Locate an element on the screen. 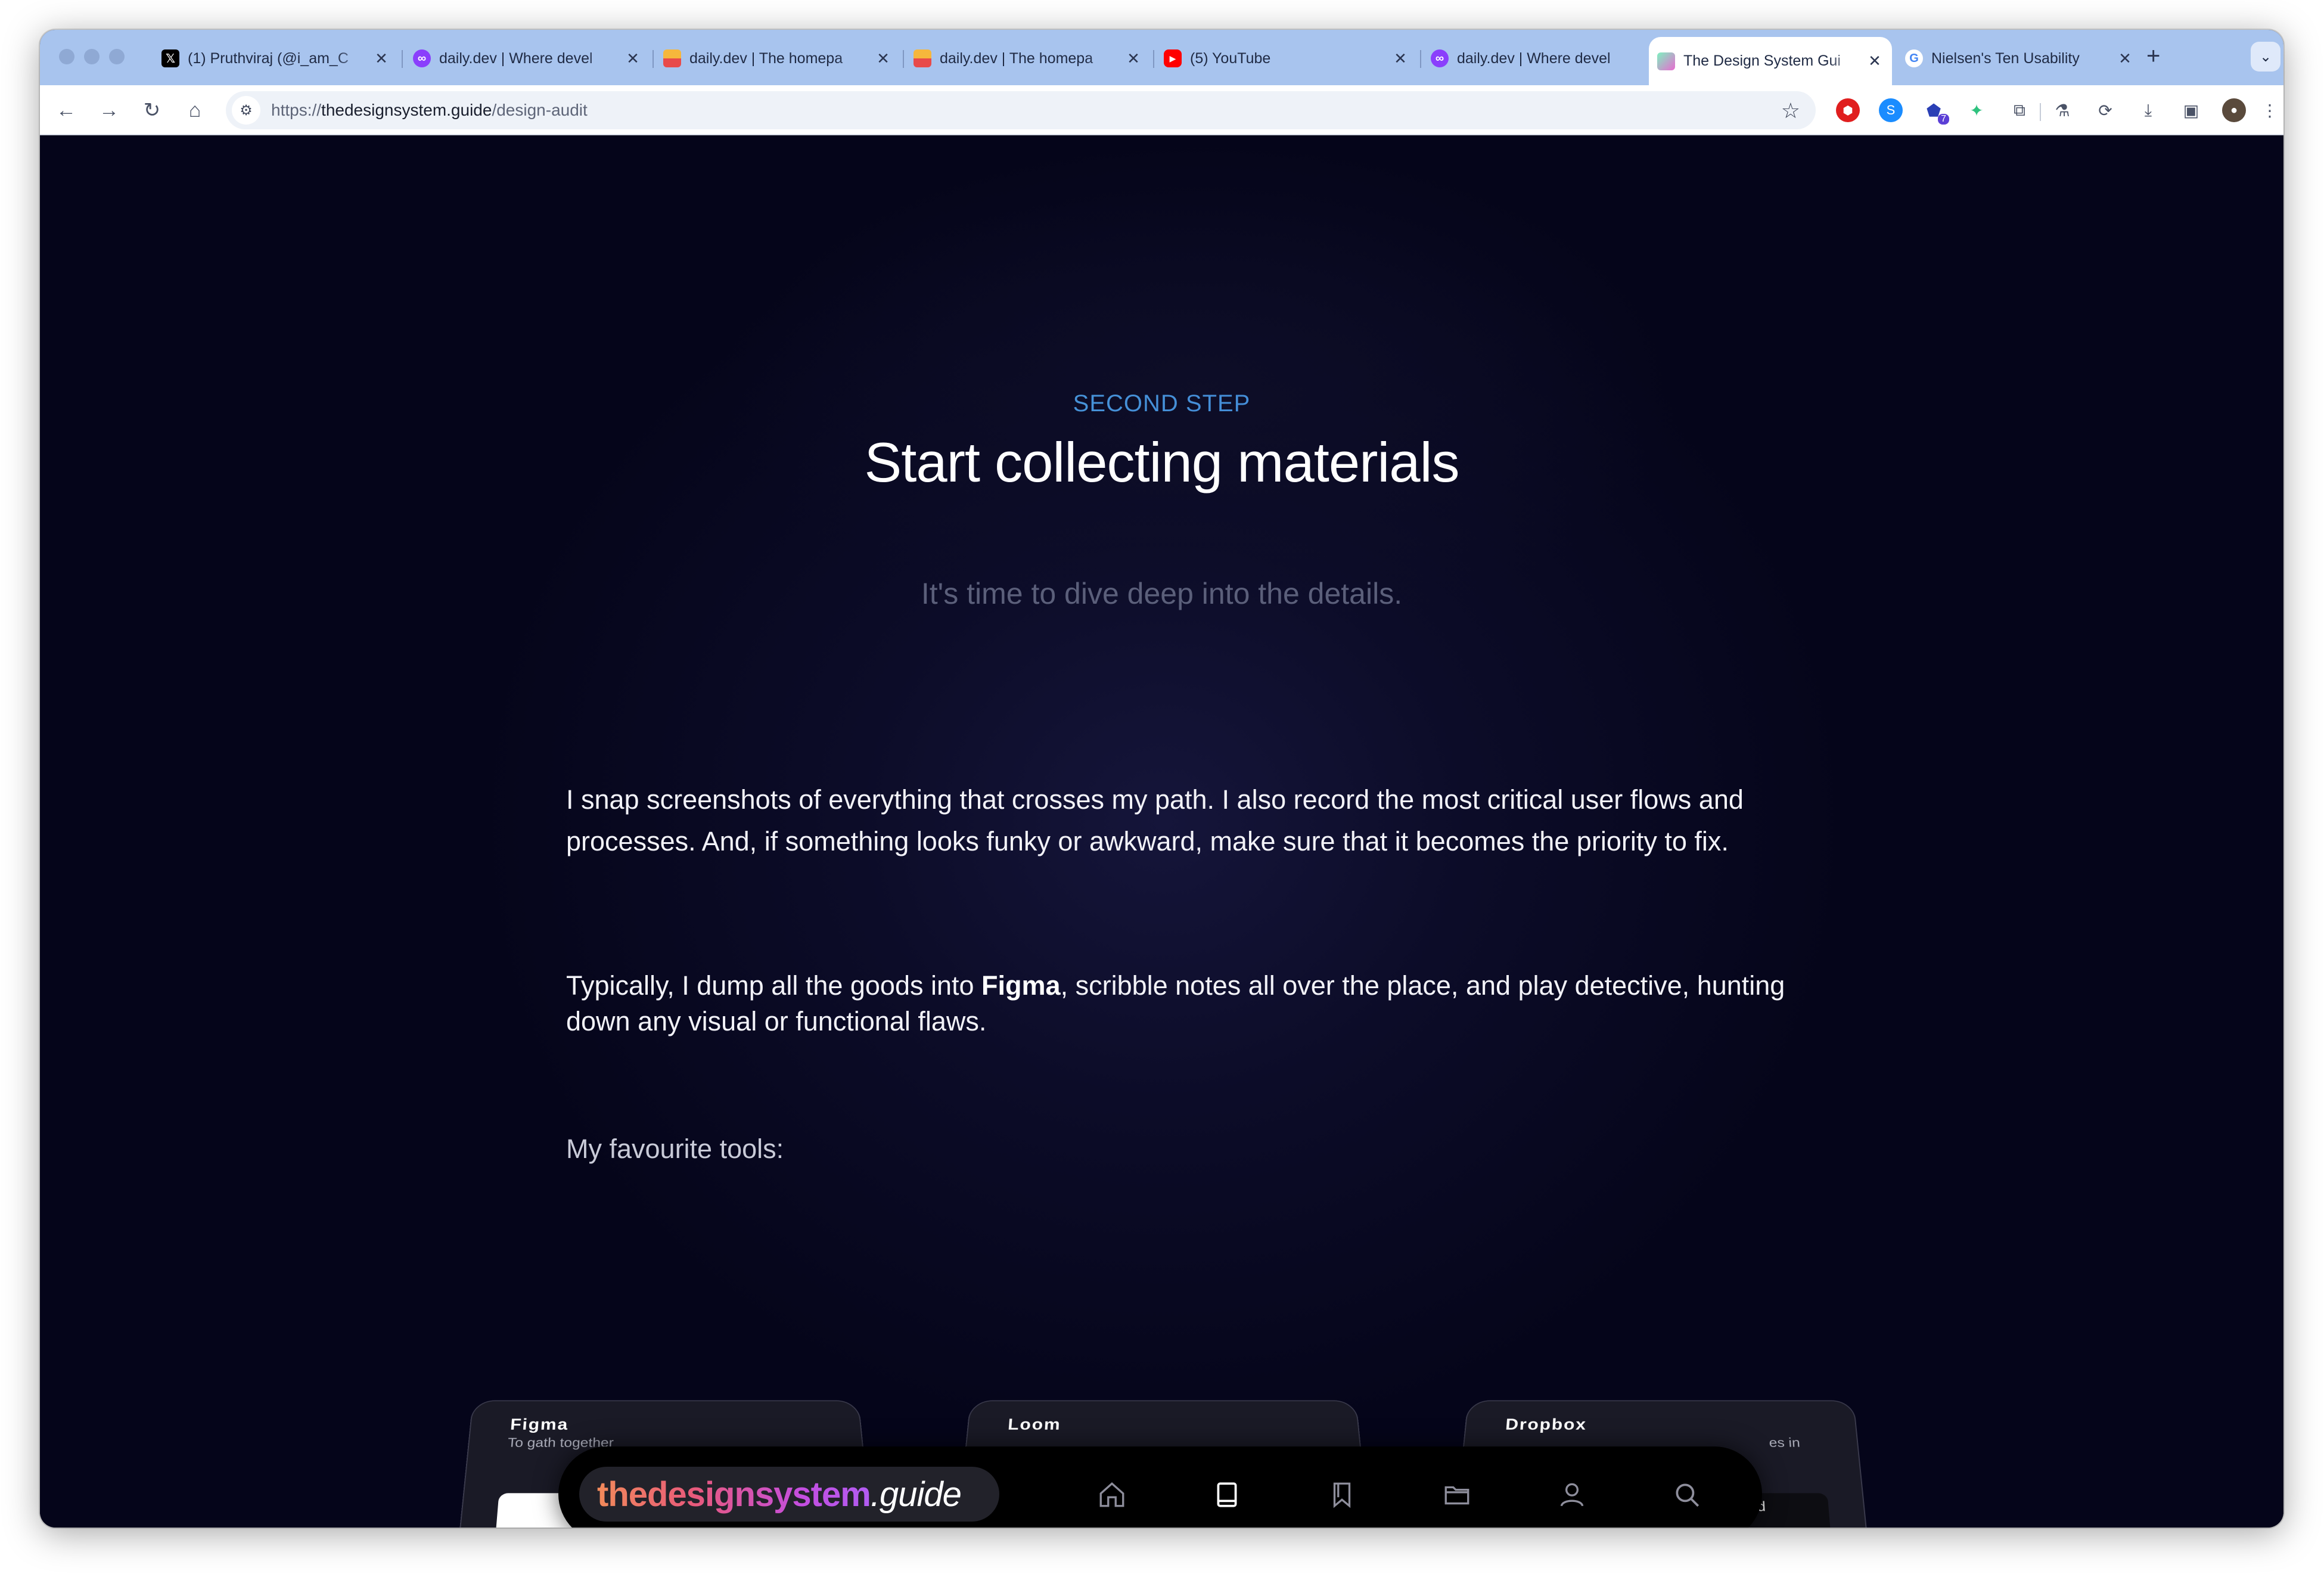  download-icon: ⤓ is located at coordinates (2148, 110).